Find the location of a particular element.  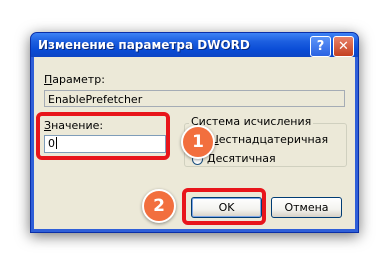

parameter-name-field: EnablePrefetcher is located at coordinates (194, 98).